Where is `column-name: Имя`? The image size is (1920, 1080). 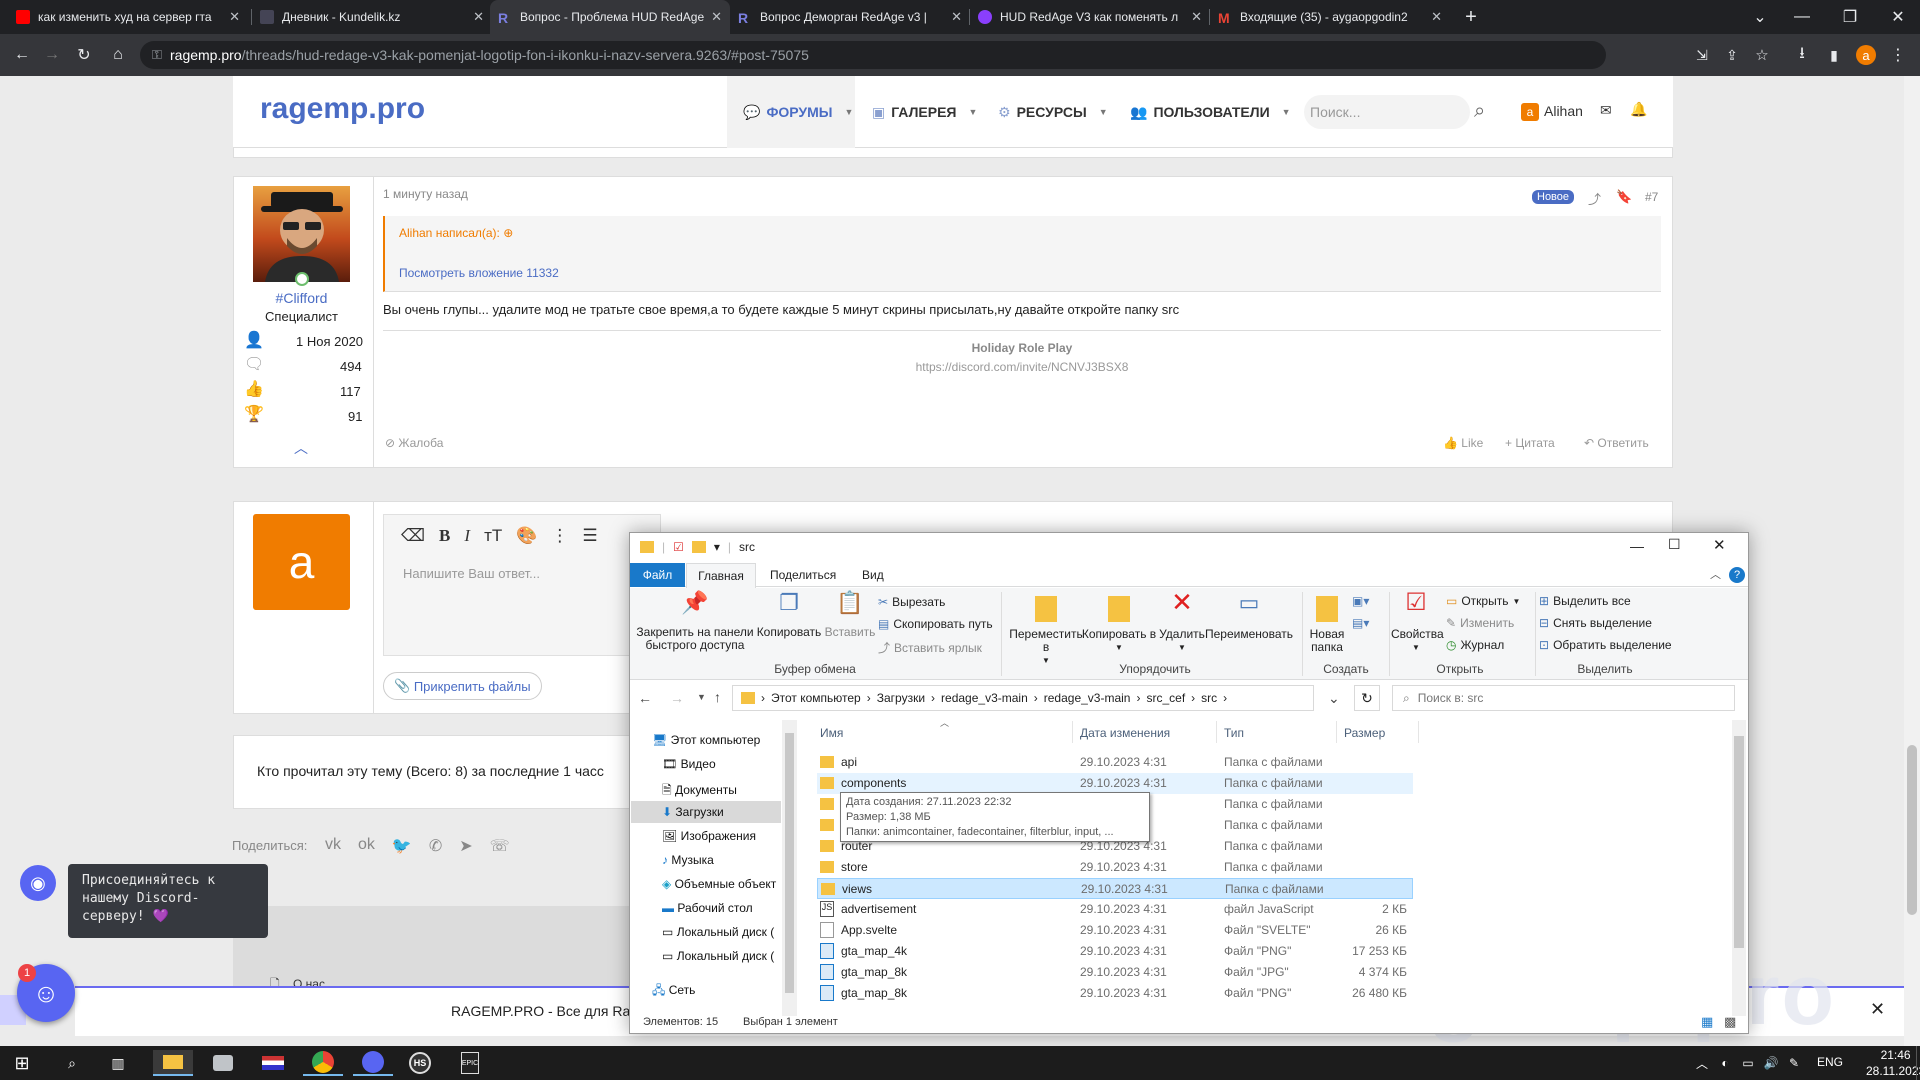
column-name: Имя is located at coordinates (831, 733).